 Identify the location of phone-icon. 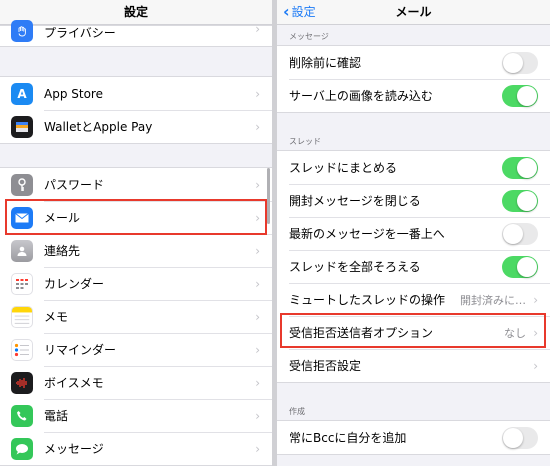
(22, 416).